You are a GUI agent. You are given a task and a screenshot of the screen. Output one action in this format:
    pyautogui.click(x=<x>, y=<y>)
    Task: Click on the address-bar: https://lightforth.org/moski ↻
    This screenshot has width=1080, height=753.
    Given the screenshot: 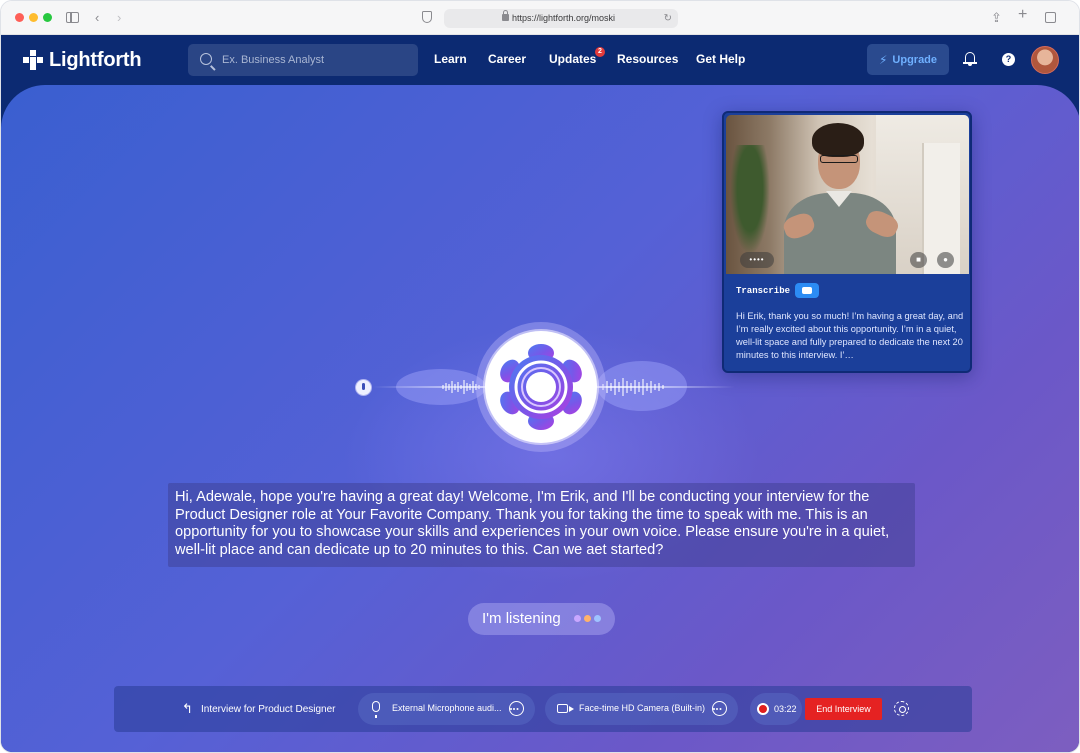 What is the action you would take?
    pyautogui.click(x=561, y=18)
    